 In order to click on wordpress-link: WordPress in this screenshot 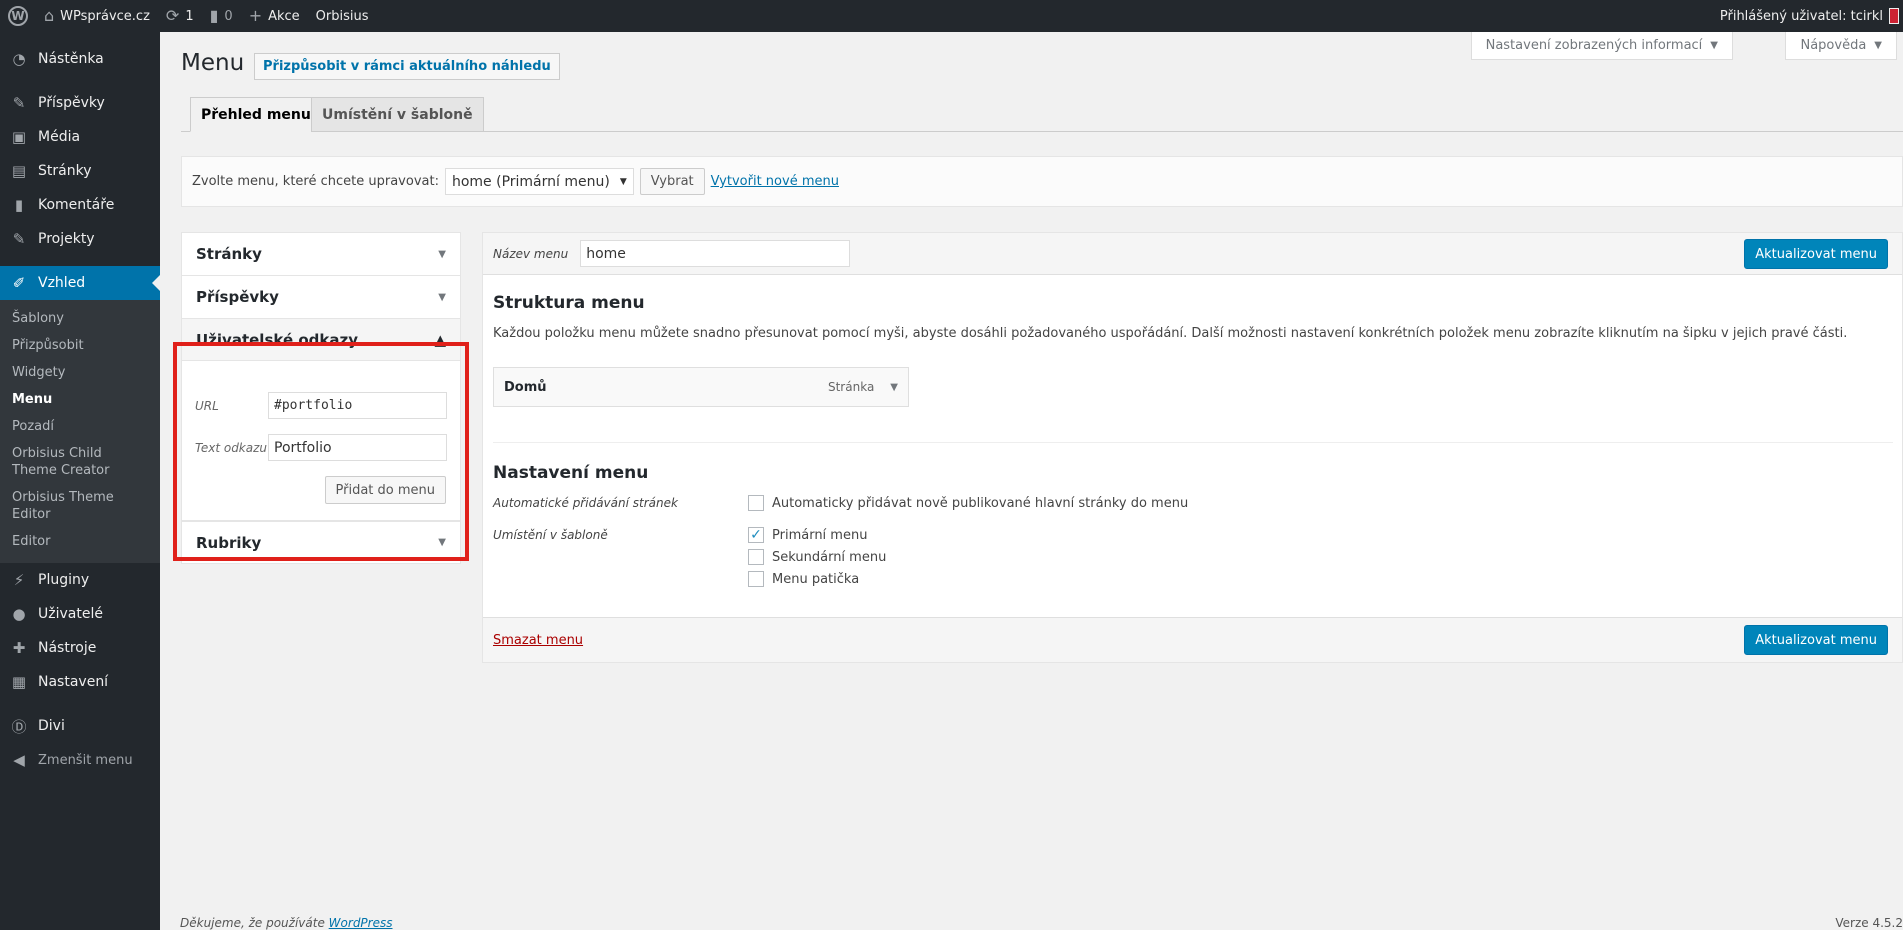, I will do `click(361, 923)`.